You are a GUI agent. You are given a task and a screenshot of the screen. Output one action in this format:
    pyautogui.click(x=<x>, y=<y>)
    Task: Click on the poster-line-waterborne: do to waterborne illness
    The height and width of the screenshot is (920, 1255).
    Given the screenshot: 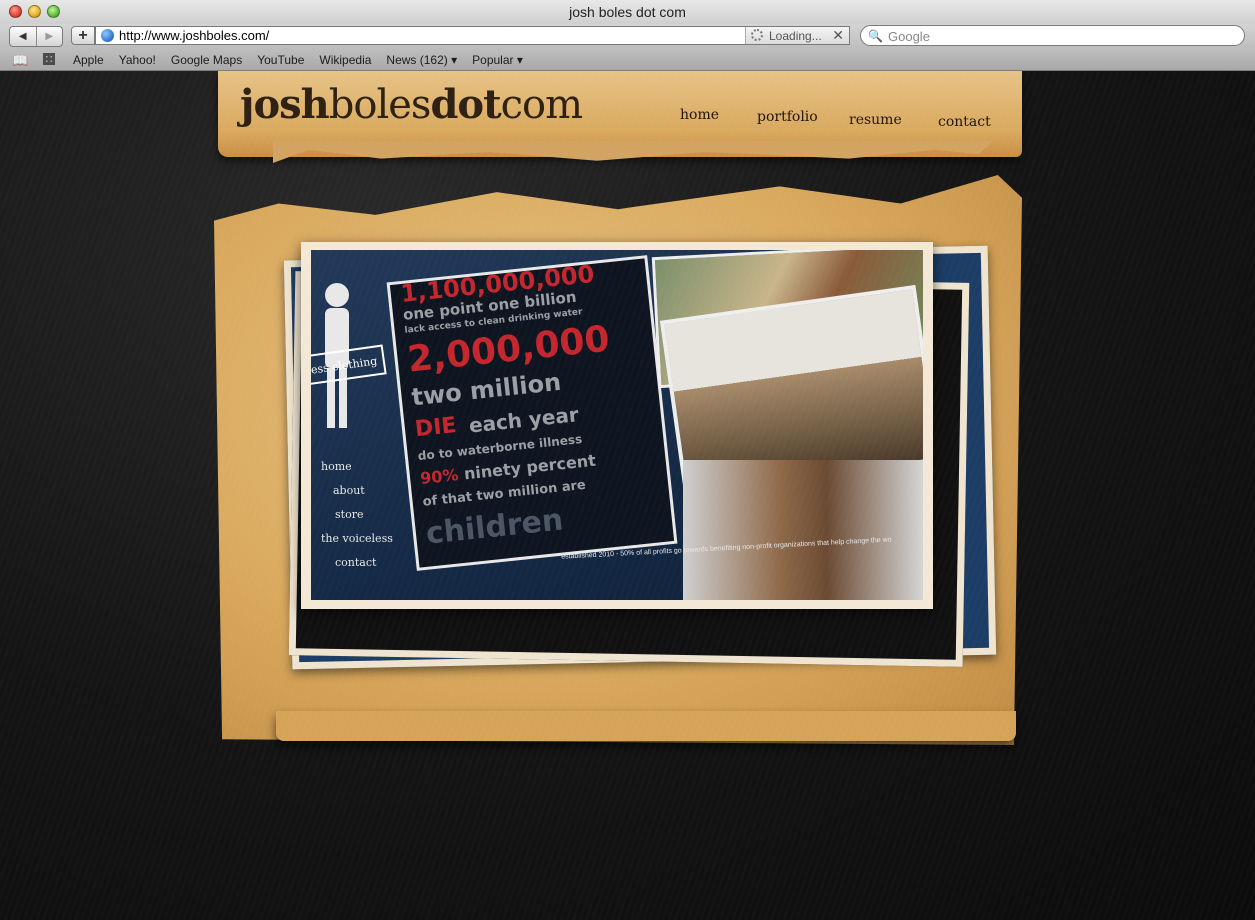 What is the action you would take?
    pyautogui.click(x=500, y=447)
    